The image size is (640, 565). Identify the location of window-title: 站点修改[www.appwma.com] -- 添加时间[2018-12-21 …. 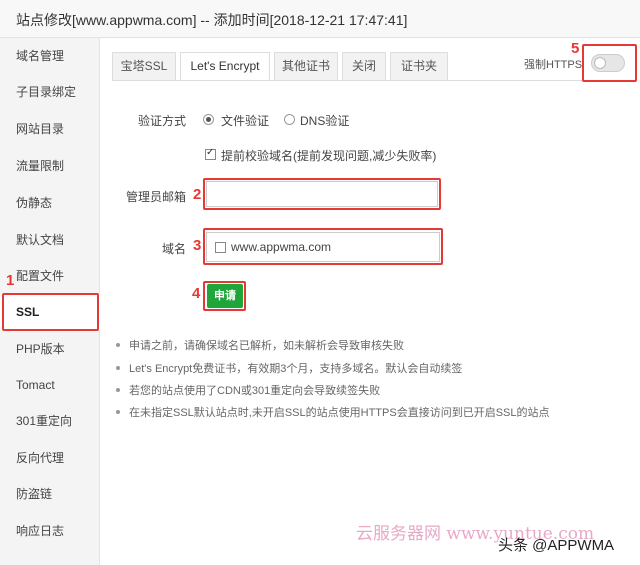
(212, 20).